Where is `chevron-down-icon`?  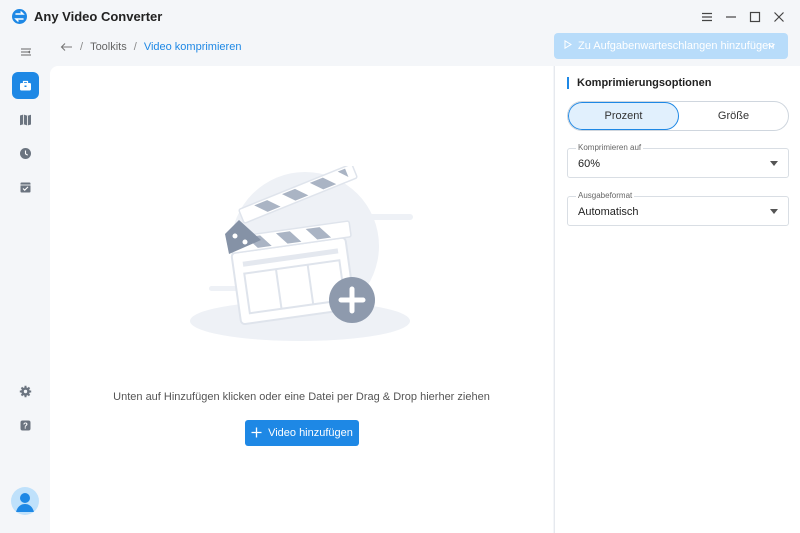 chevron-down-icon is located at coordinates (771, 47).